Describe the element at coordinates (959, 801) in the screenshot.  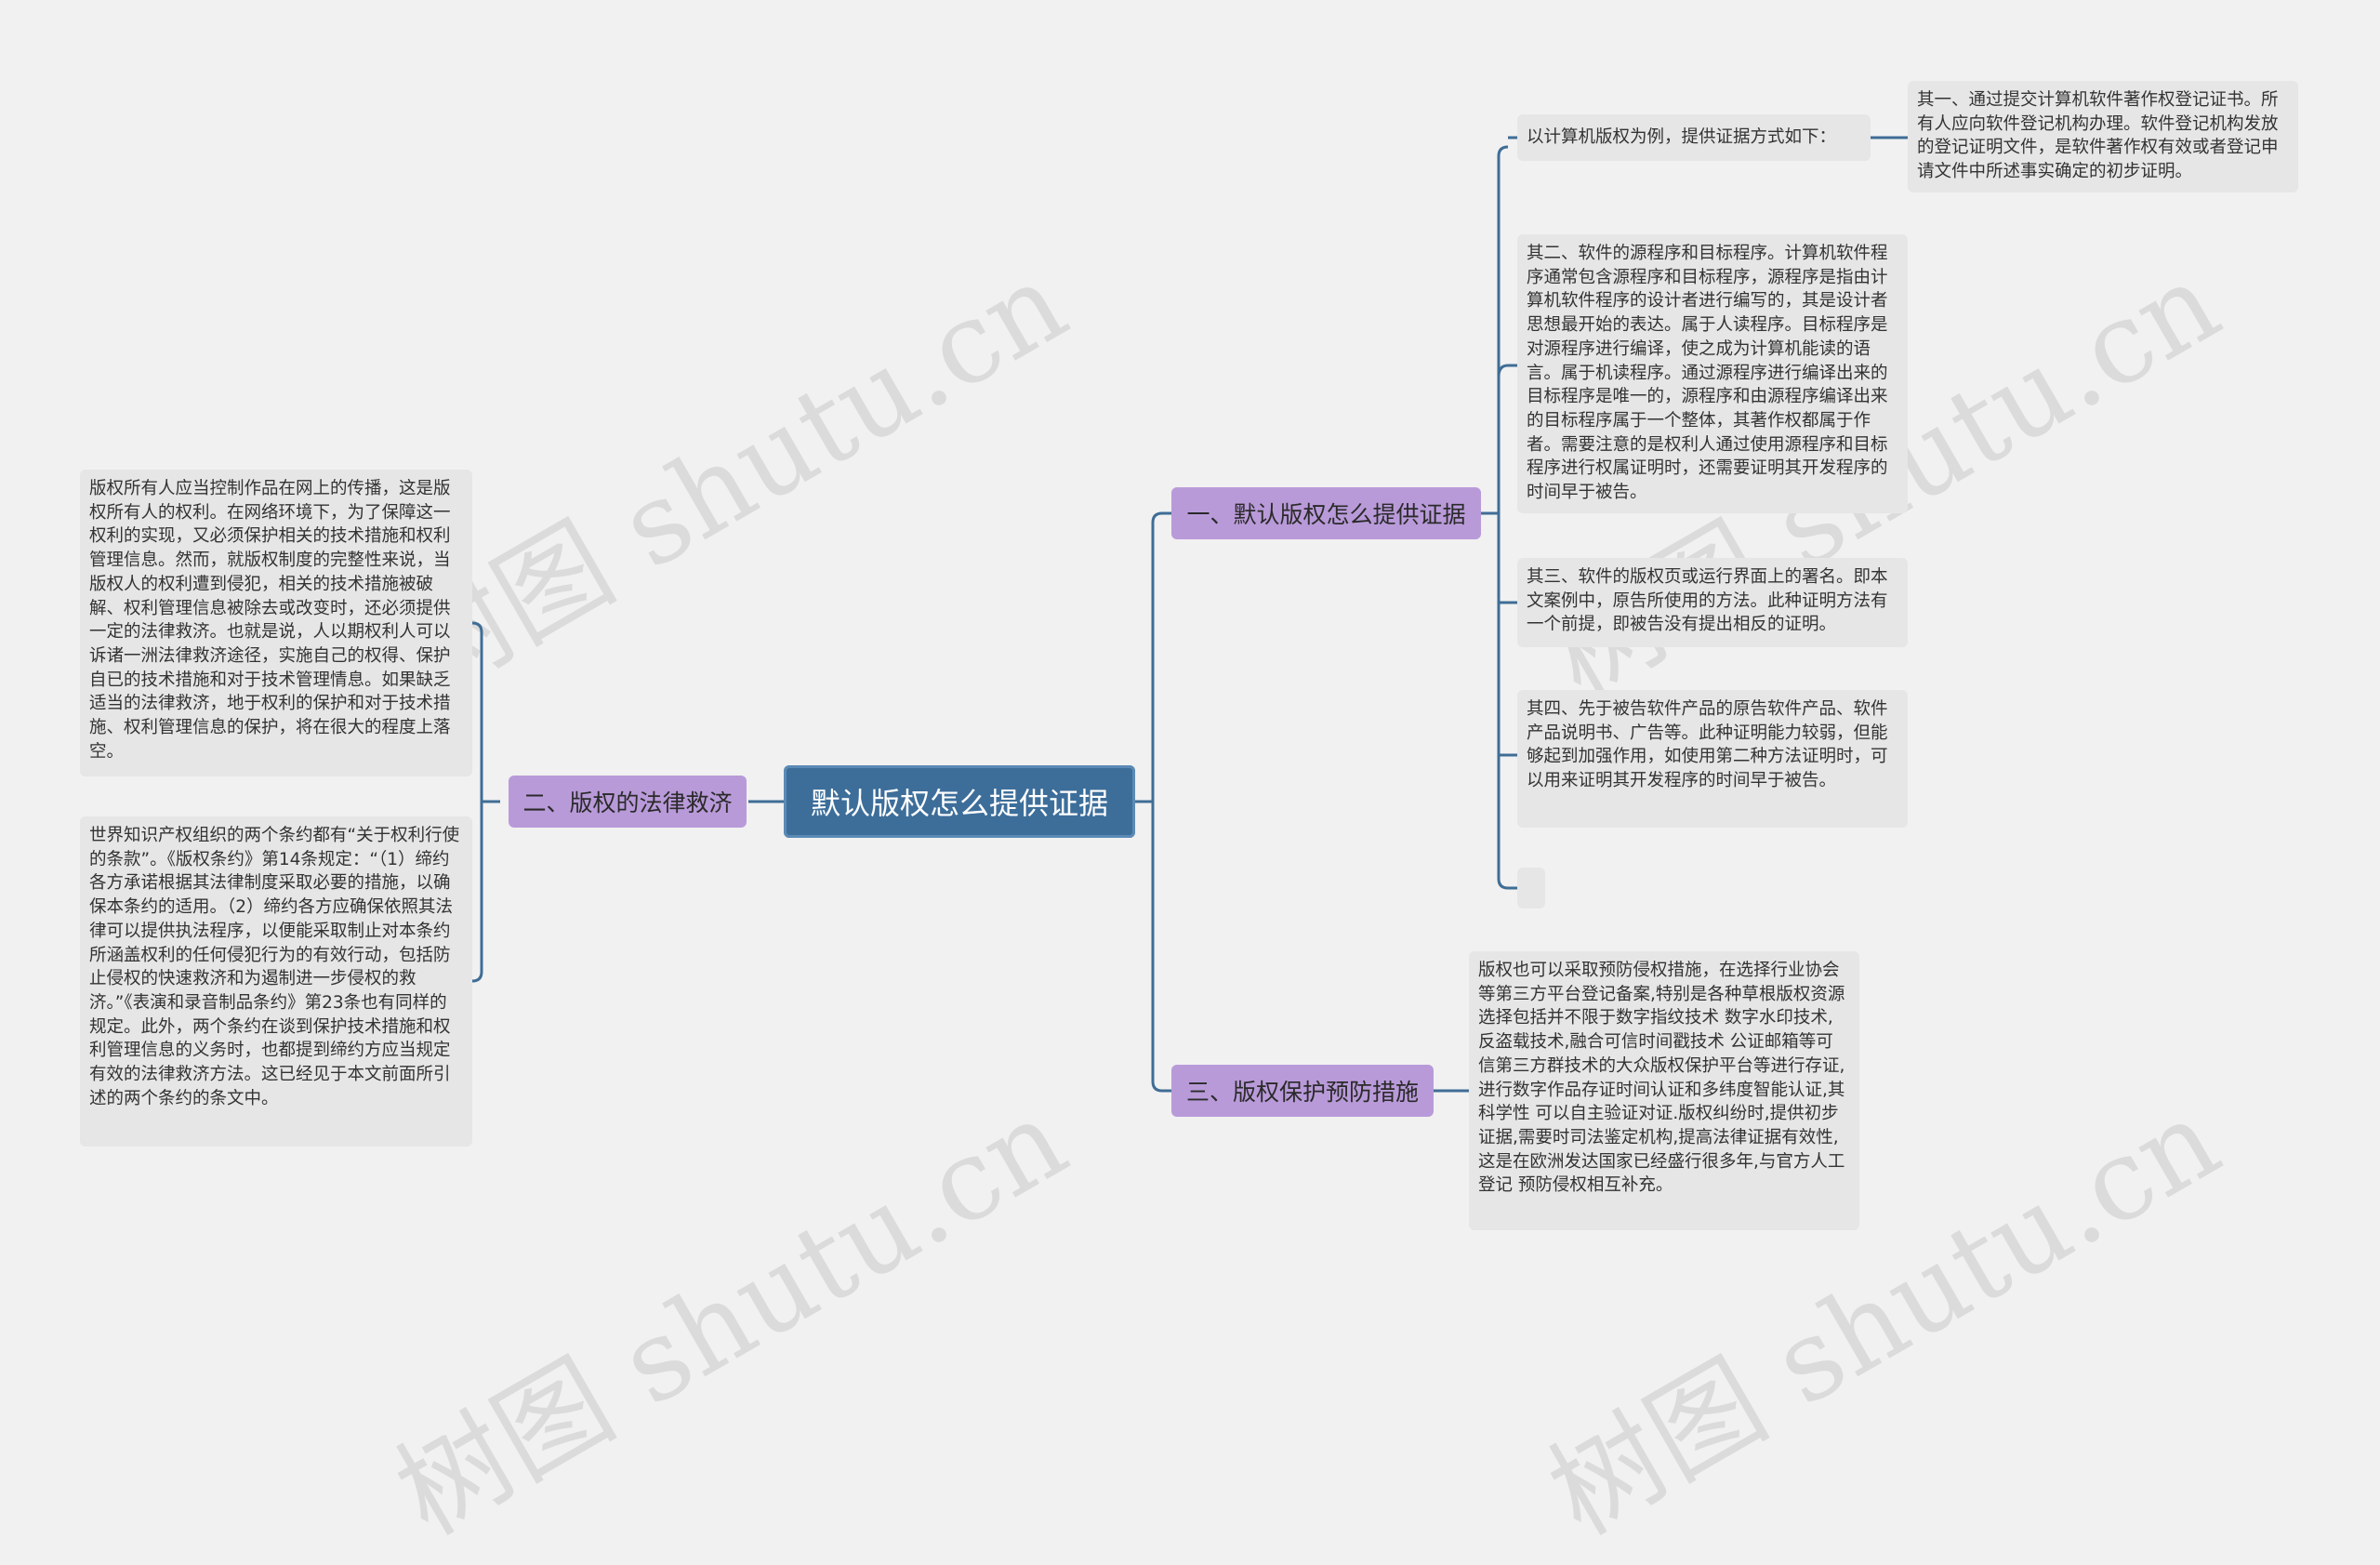
I see `root-topic: 默认版权怎么提供证据` at that location.